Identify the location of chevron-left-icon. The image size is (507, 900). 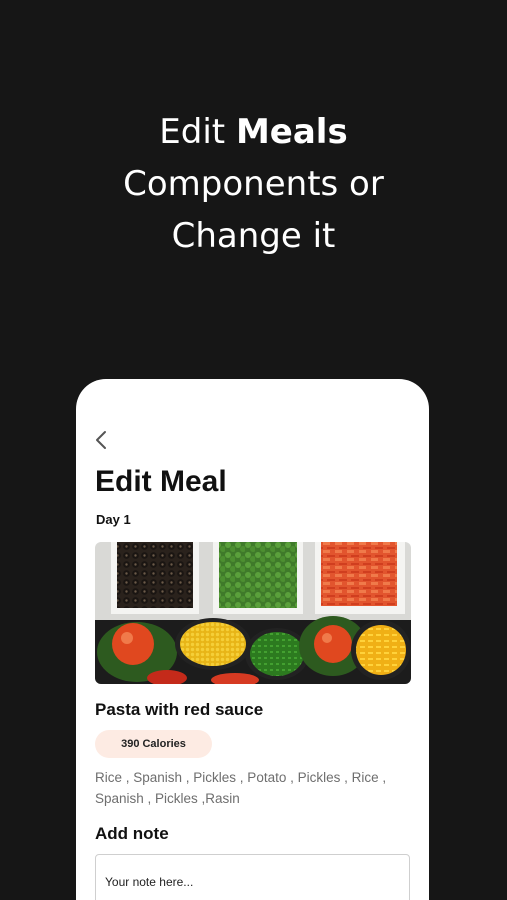
(101, 440).